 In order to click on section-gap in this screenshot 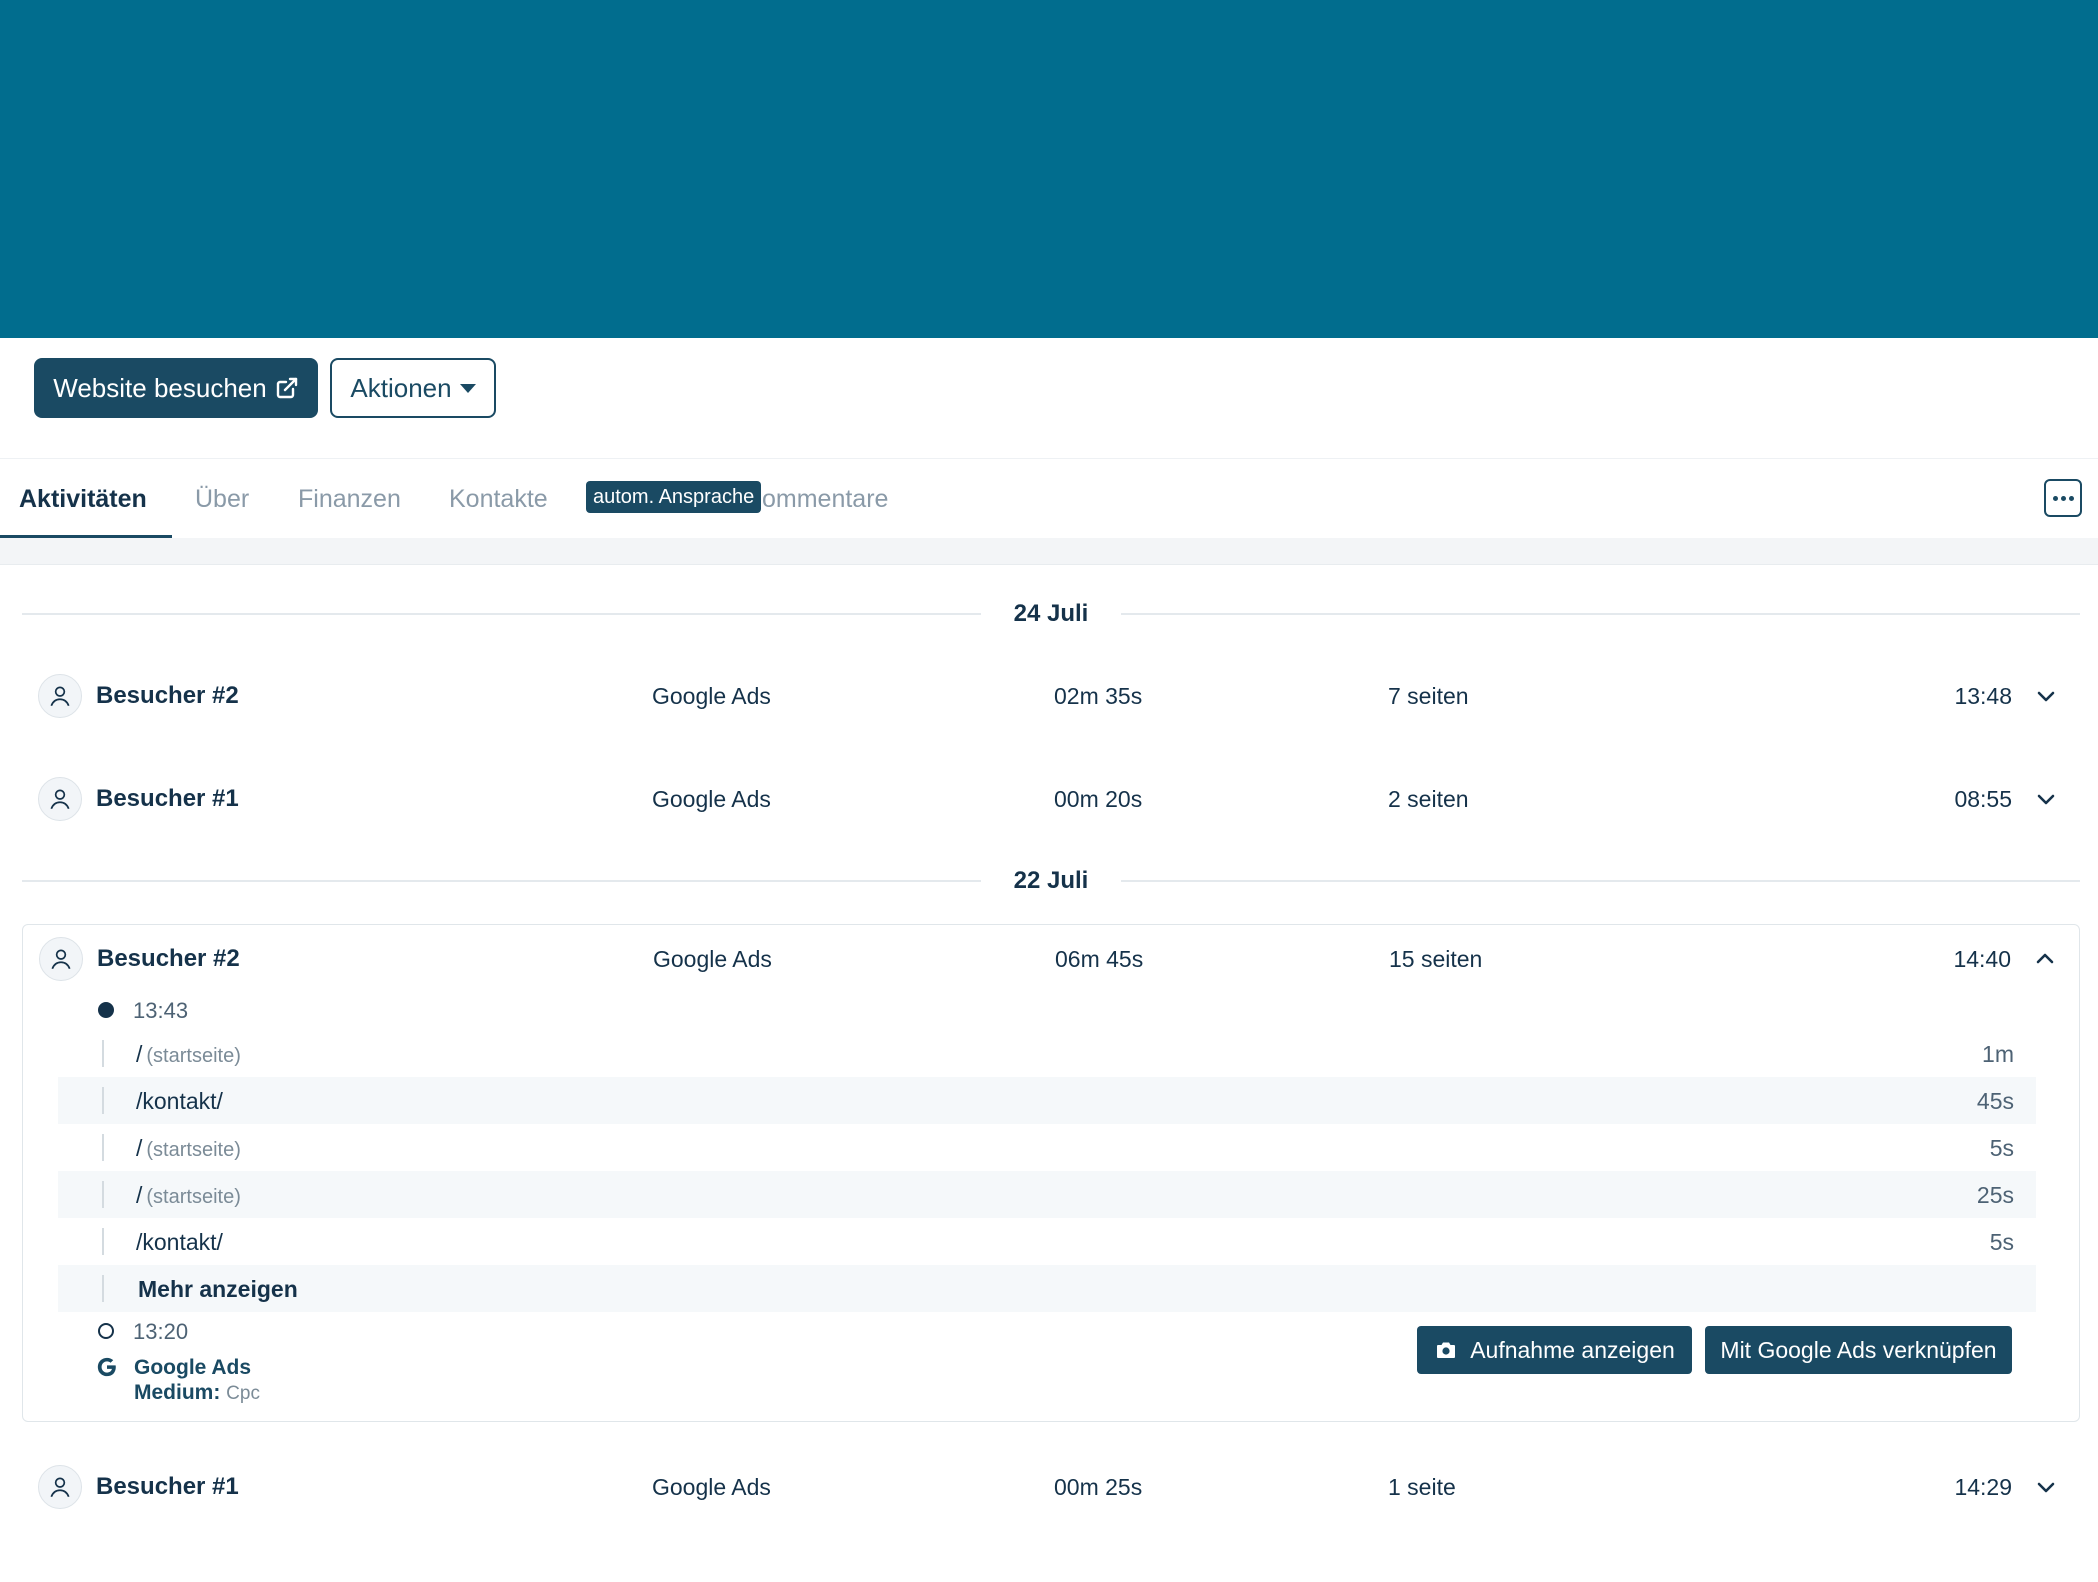, I will do `click(1049, 551)`.